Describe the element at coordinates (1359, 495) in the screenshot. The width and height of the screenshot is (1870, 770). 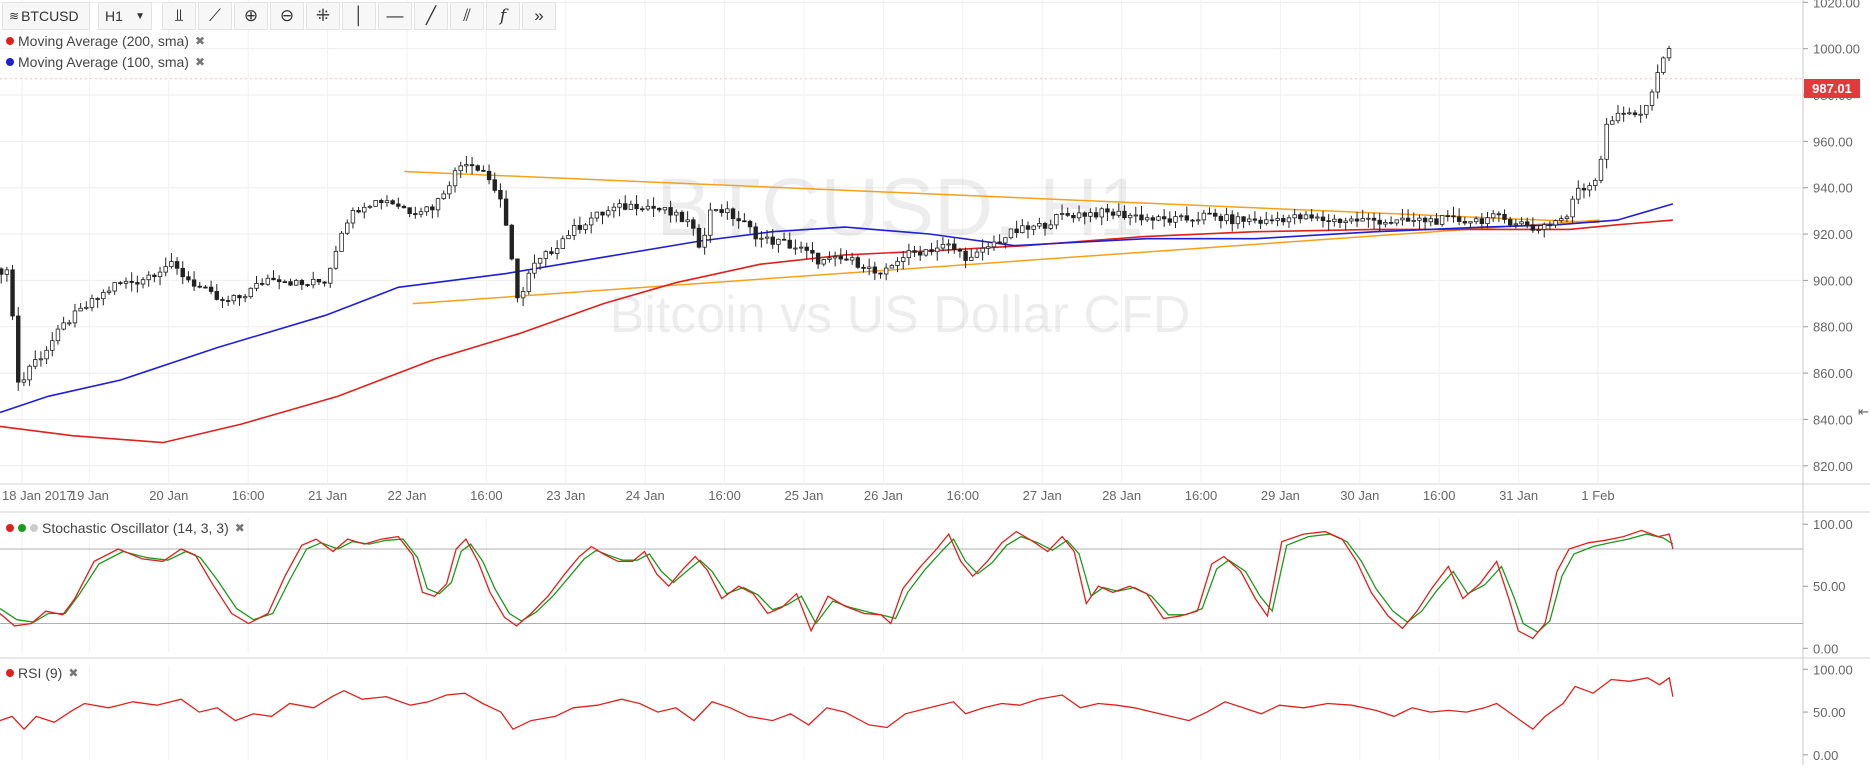
I see `x-tick-label: 30 Jan` at that location.